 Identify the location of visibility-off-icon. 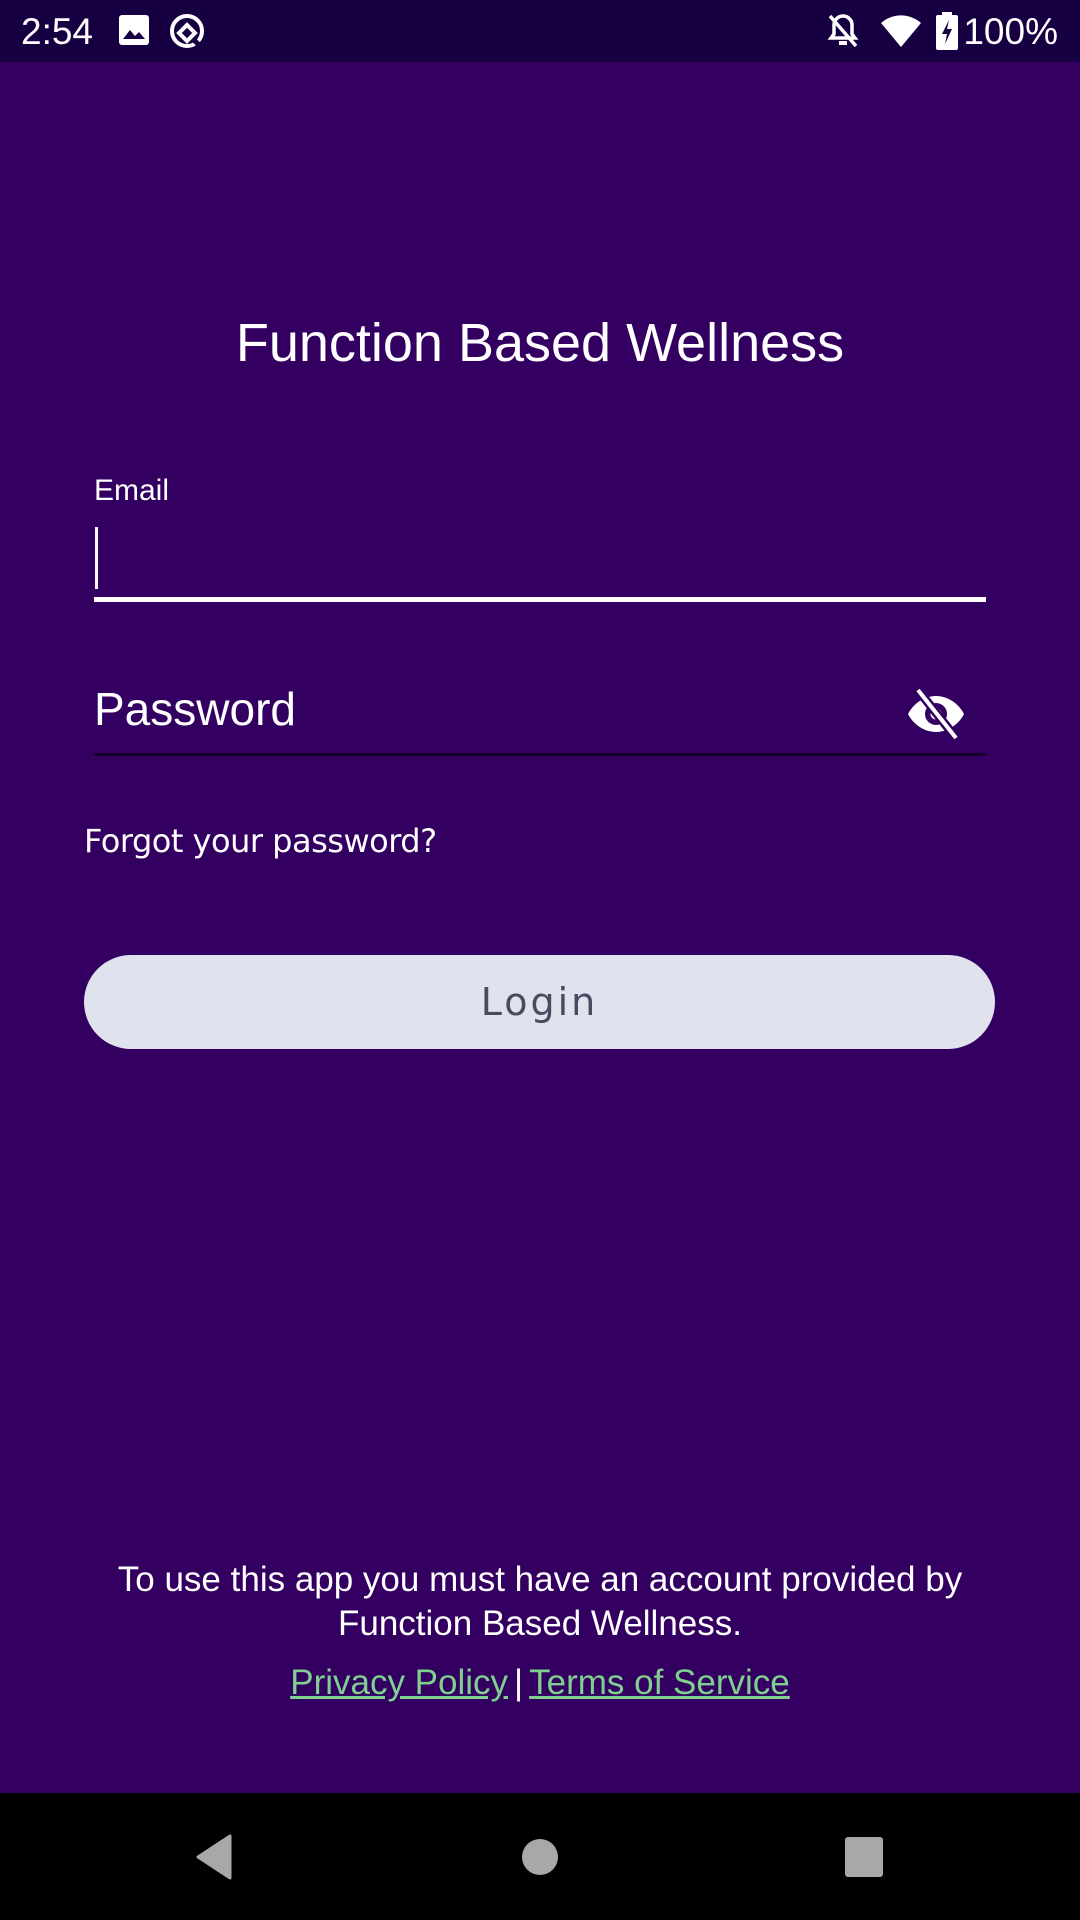
(936, 714).